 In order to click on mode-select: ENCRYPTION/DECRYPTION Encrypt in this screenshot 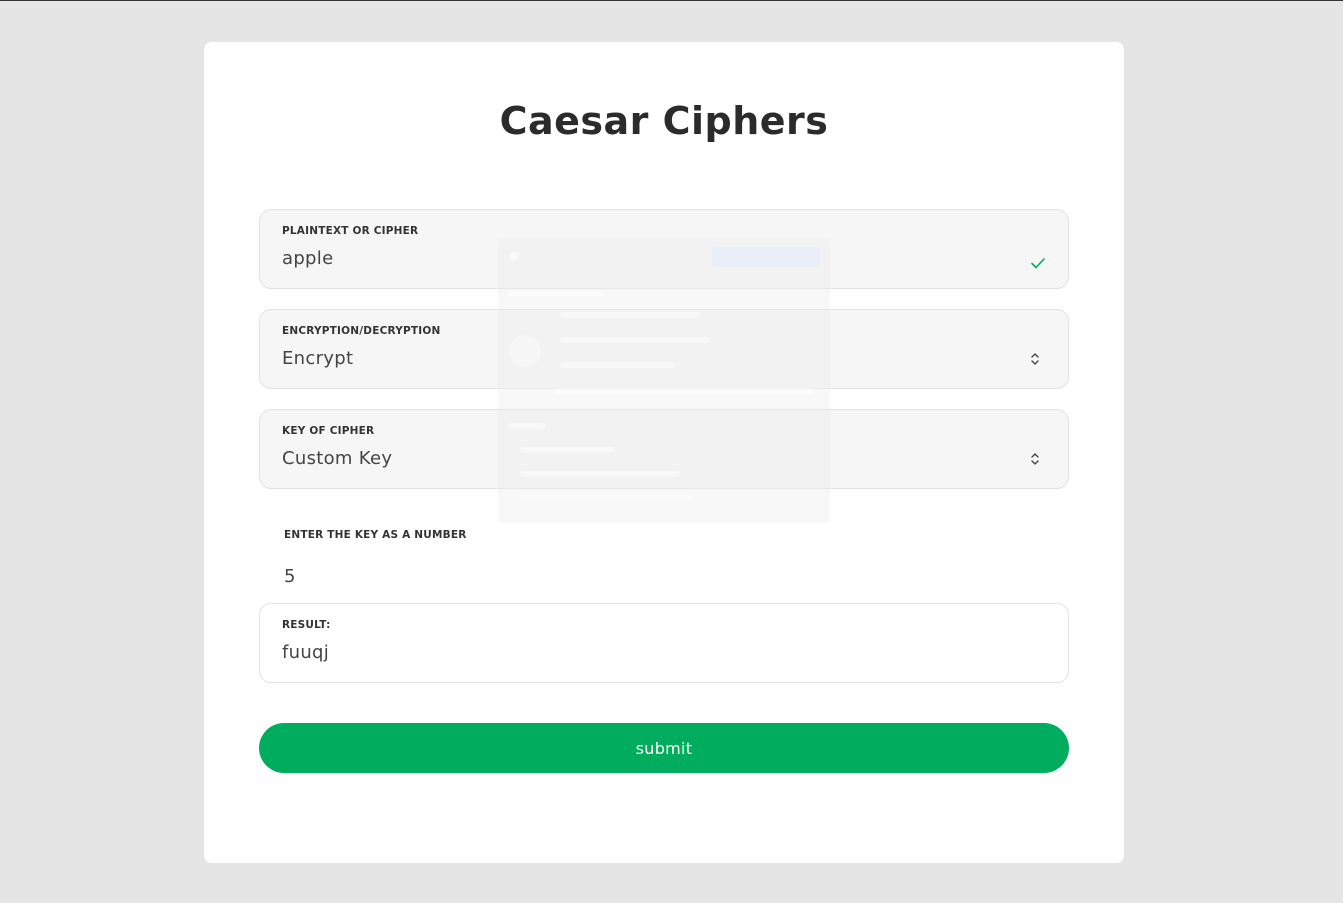, I will do `click(664, 349)`.